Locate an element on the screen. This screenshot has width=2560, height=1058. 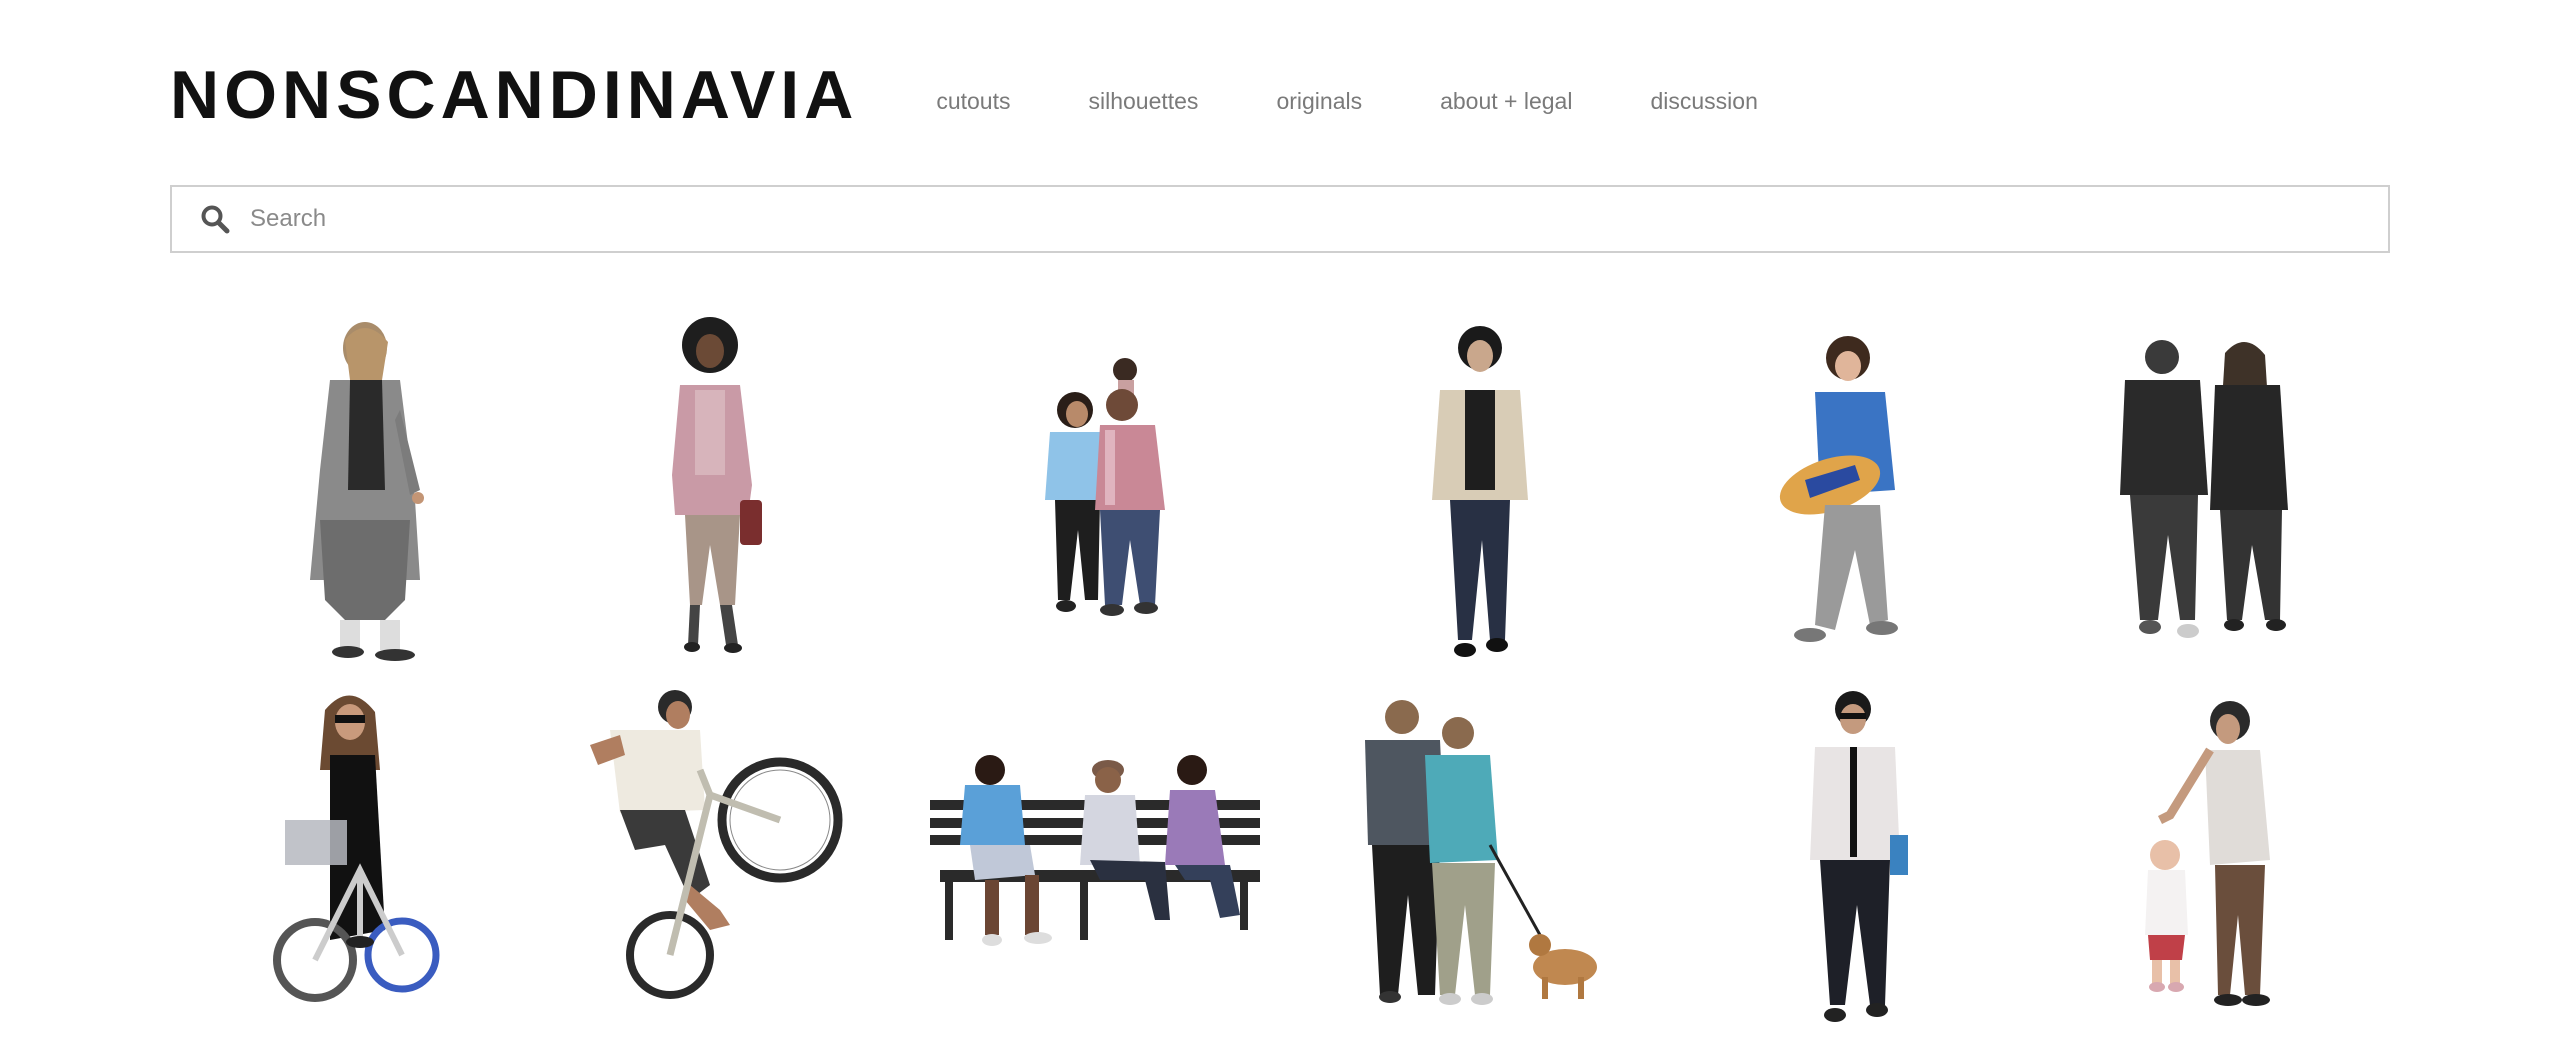
nav-silhouettes: silhouettes is located at coordinates (1143, 101).